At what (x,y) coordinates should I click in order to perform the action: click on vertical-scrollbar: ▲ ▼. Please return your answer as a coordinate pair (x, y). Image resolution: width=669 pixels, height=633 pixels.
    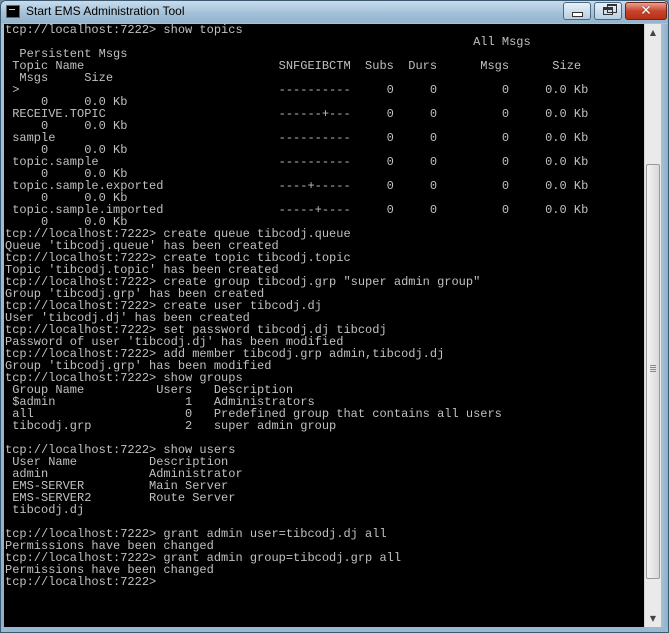
    Looking at the image, I should click on (652, 325).